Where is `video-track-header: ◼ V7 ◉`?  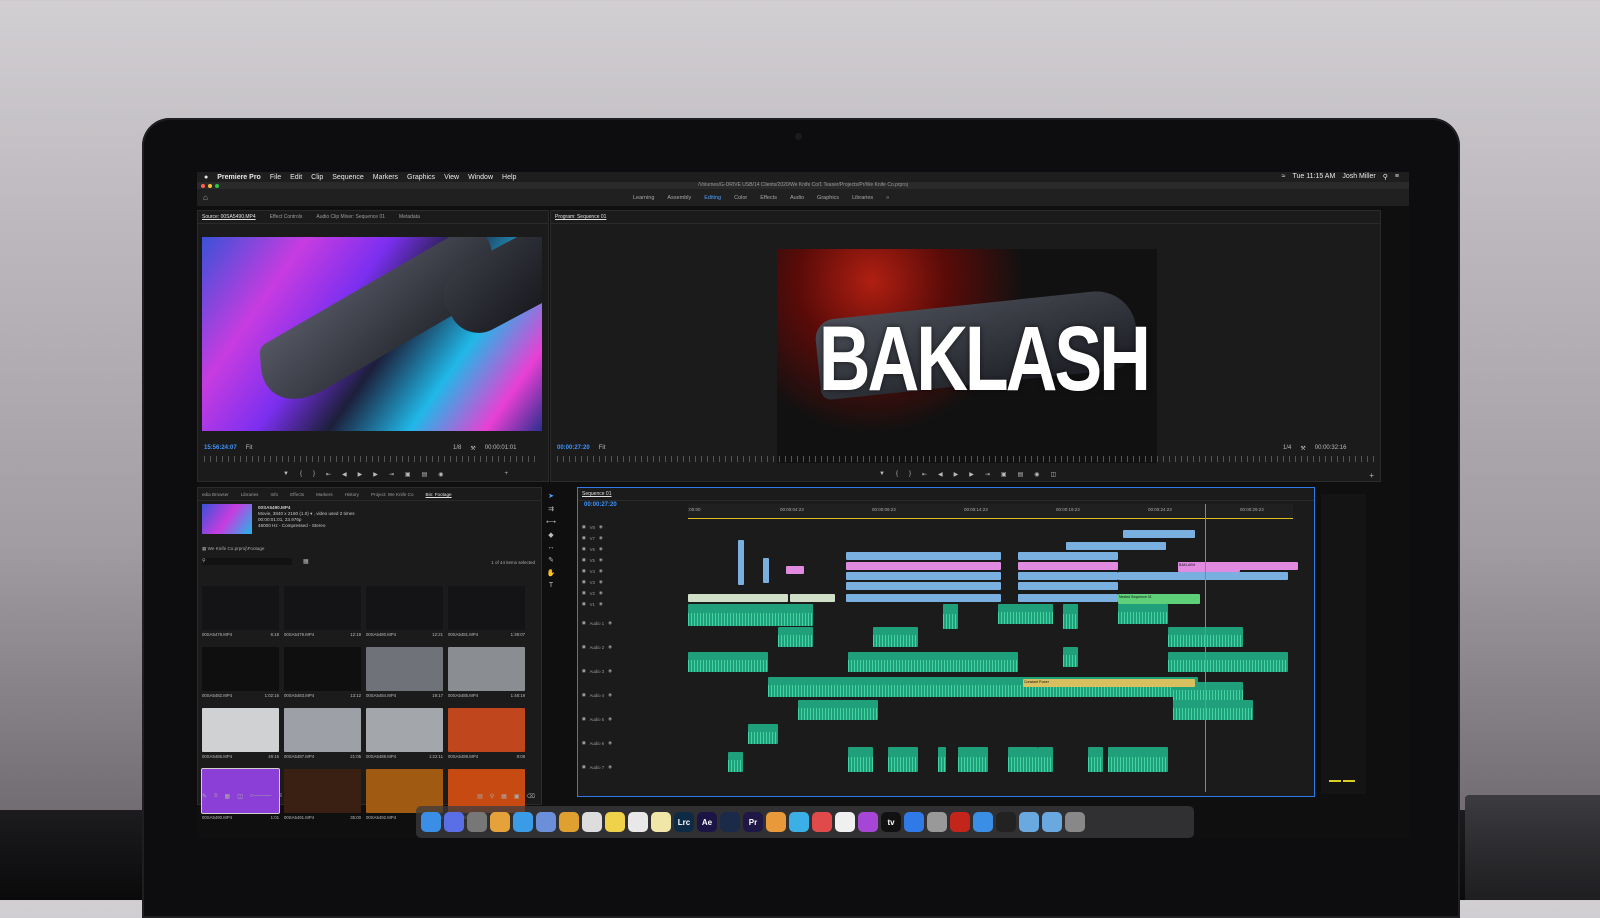 video-track-header: ◼ V7 ◉ is located at coordinates (632, 538).